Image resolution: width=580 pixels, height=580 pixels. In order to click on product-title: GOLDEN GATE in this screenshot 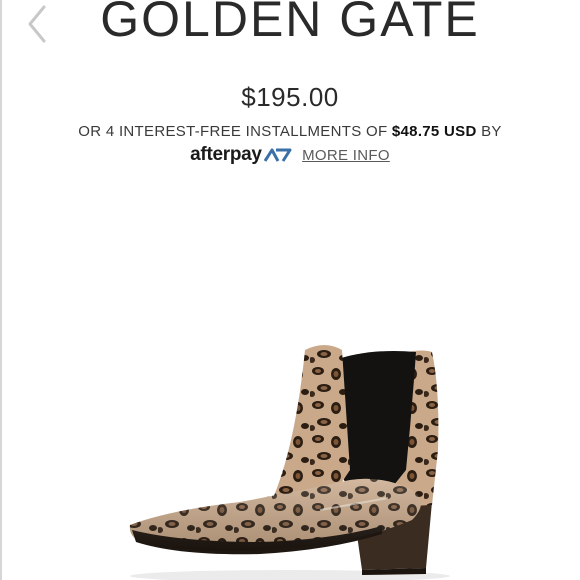, I will do `click(290, 23)`.